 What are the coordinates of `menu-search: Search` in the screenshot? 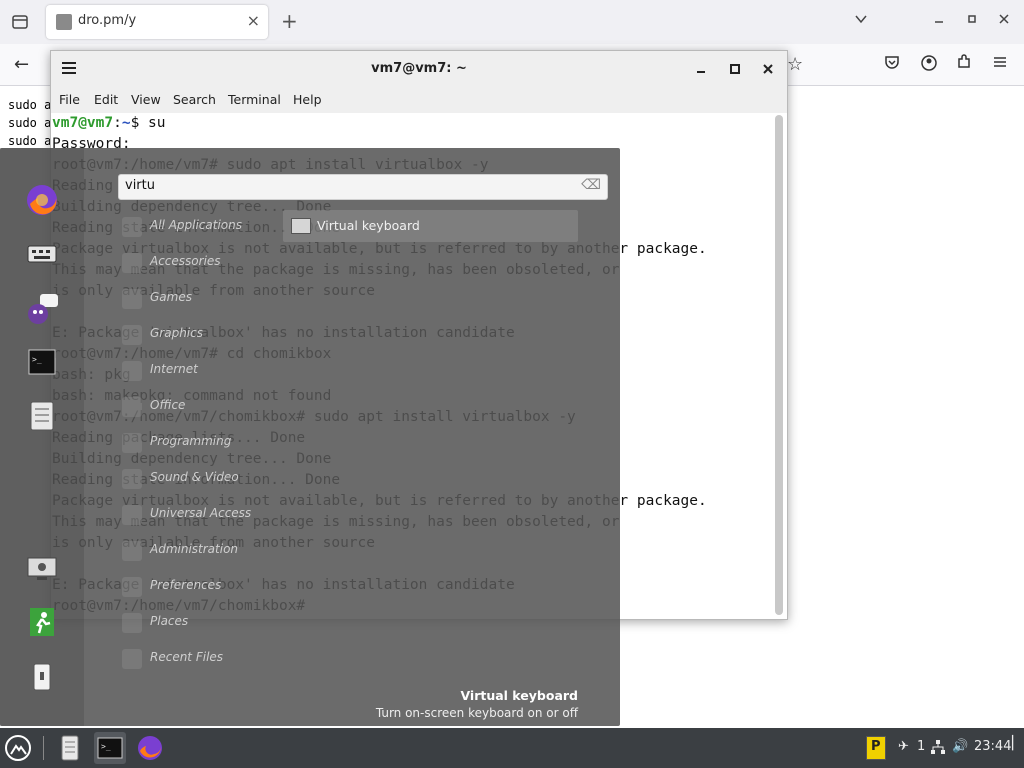 It's located at (194, 99).